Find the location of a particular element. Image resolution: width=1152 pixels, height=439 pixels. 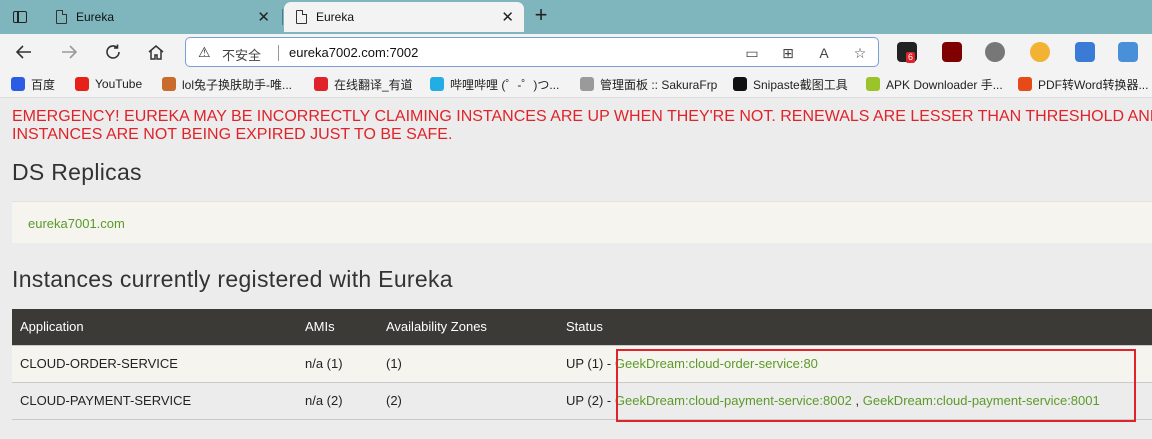

youtube-icon is located at coordinates (82, 84).